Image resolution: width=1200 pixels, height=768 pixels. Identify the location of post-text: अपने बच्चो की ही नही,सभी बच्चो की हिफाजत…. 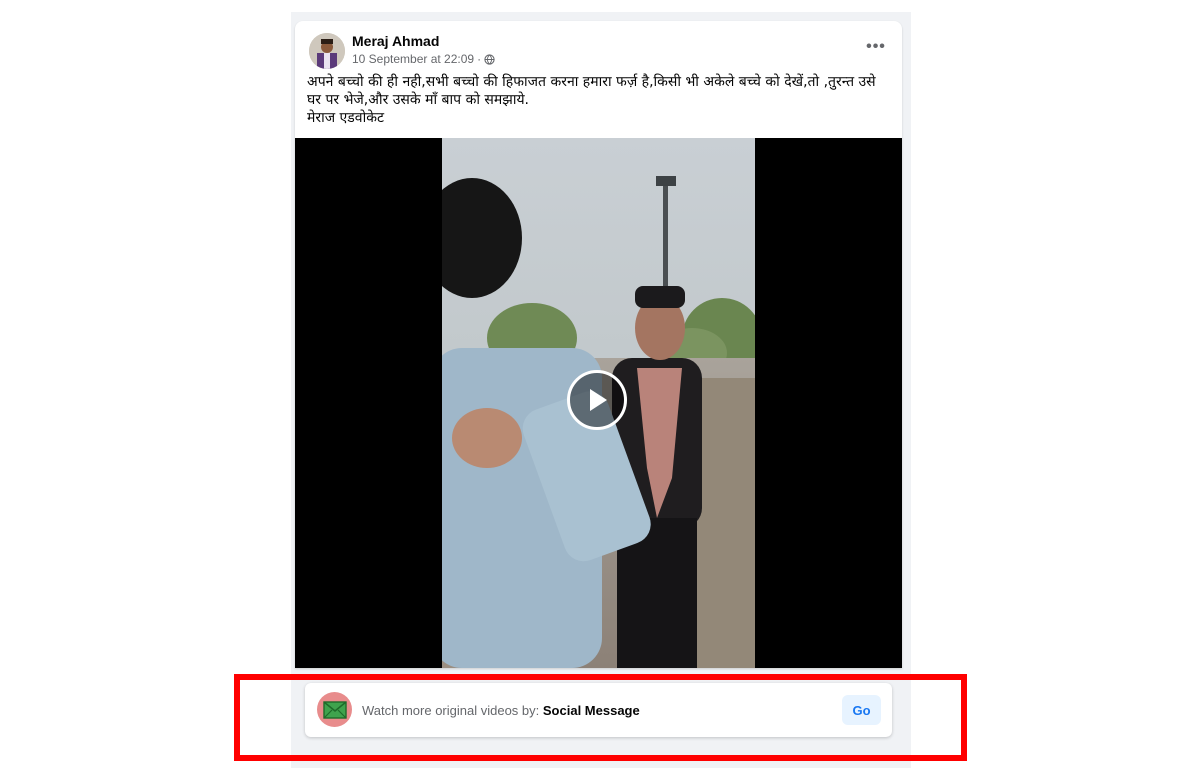
(599, 100).